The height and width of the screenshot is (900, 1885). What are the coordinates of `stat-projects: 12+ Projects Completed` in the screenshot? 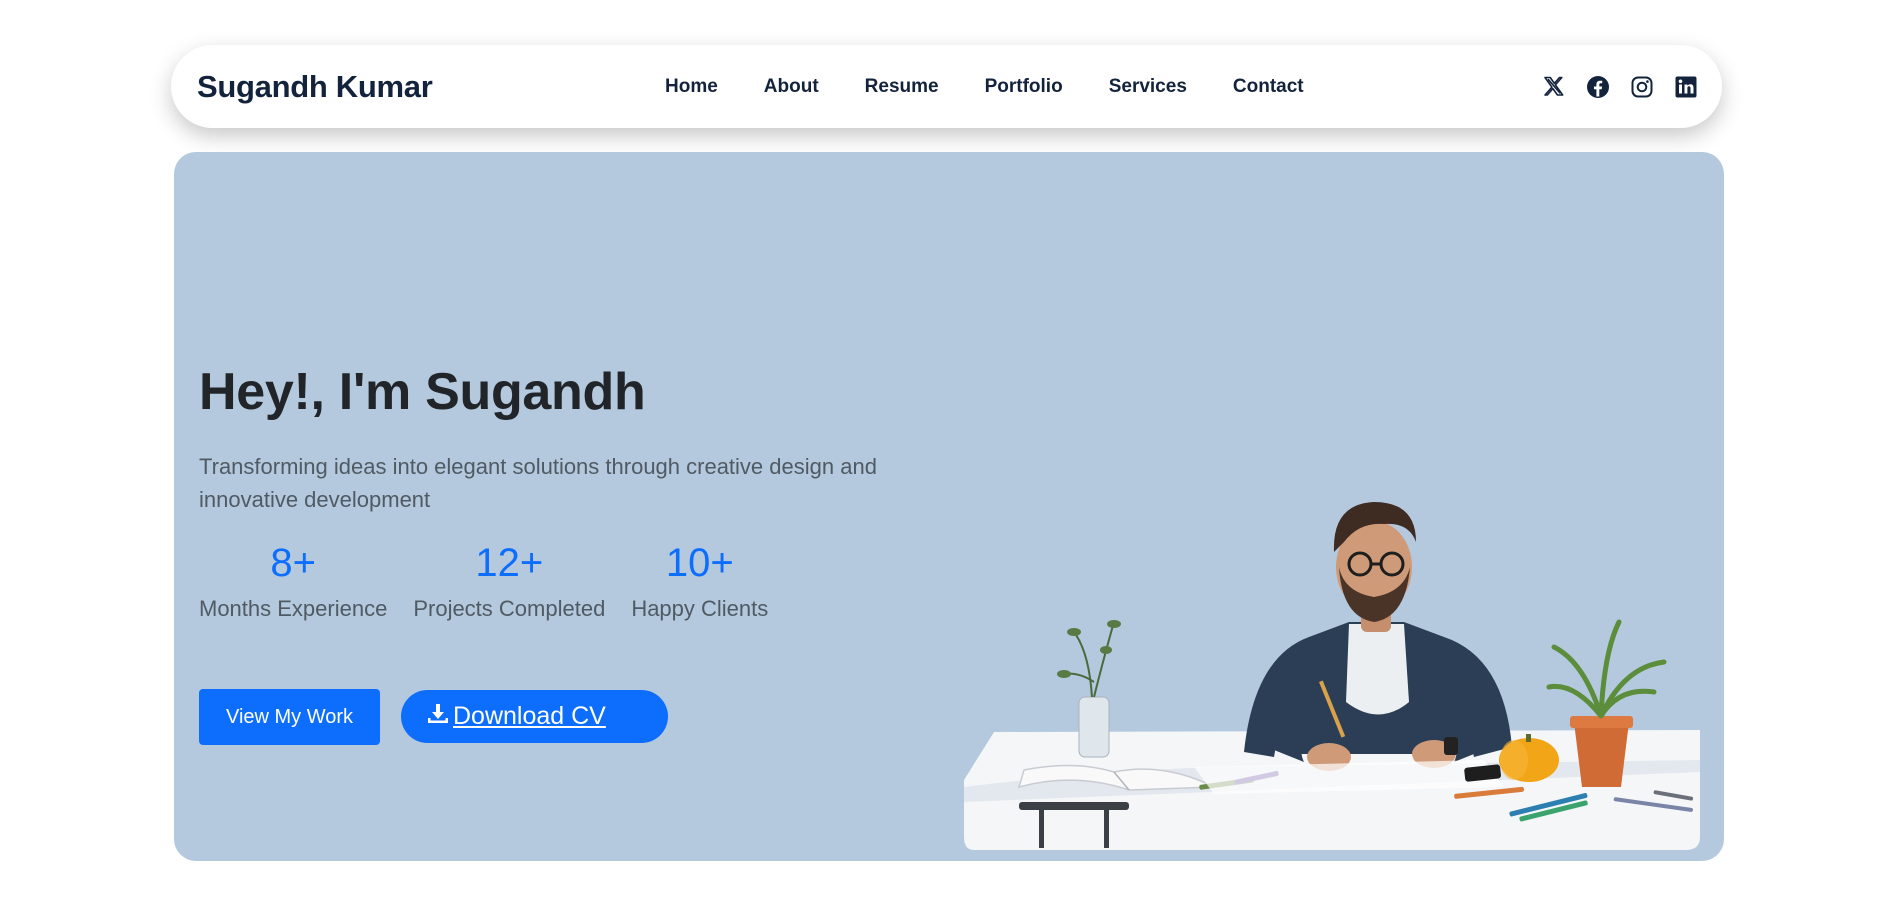 It's located at (509, 581).